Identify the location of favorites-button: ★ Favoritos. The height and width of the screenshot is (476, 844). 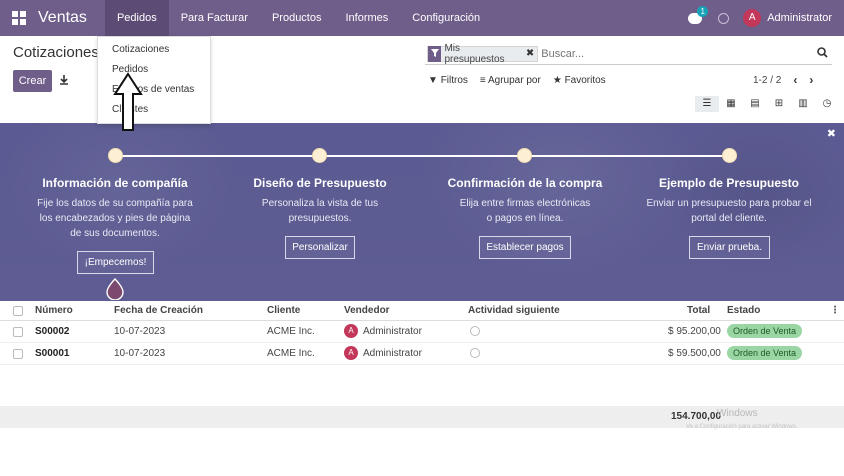
(579, 80).